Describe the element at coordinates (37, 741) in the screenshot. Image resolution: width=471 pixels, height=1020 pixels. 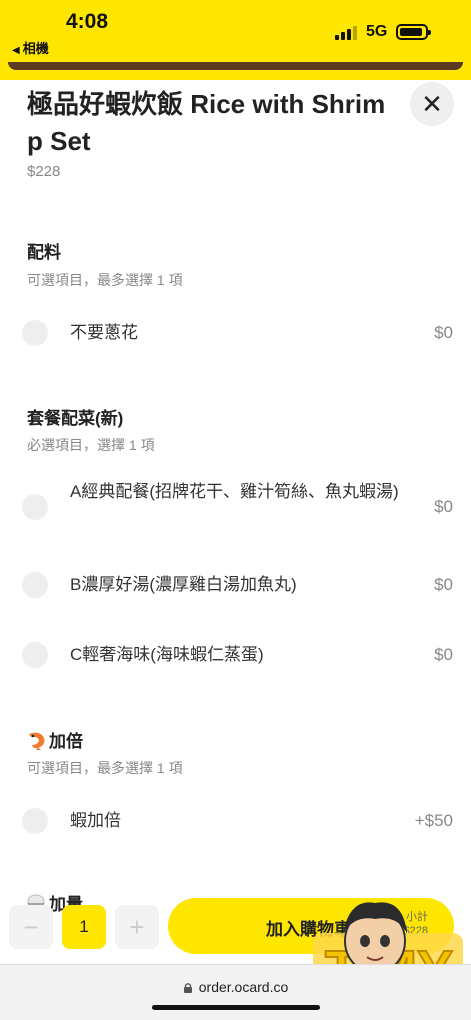
I see `shrimp-icon` at that location.